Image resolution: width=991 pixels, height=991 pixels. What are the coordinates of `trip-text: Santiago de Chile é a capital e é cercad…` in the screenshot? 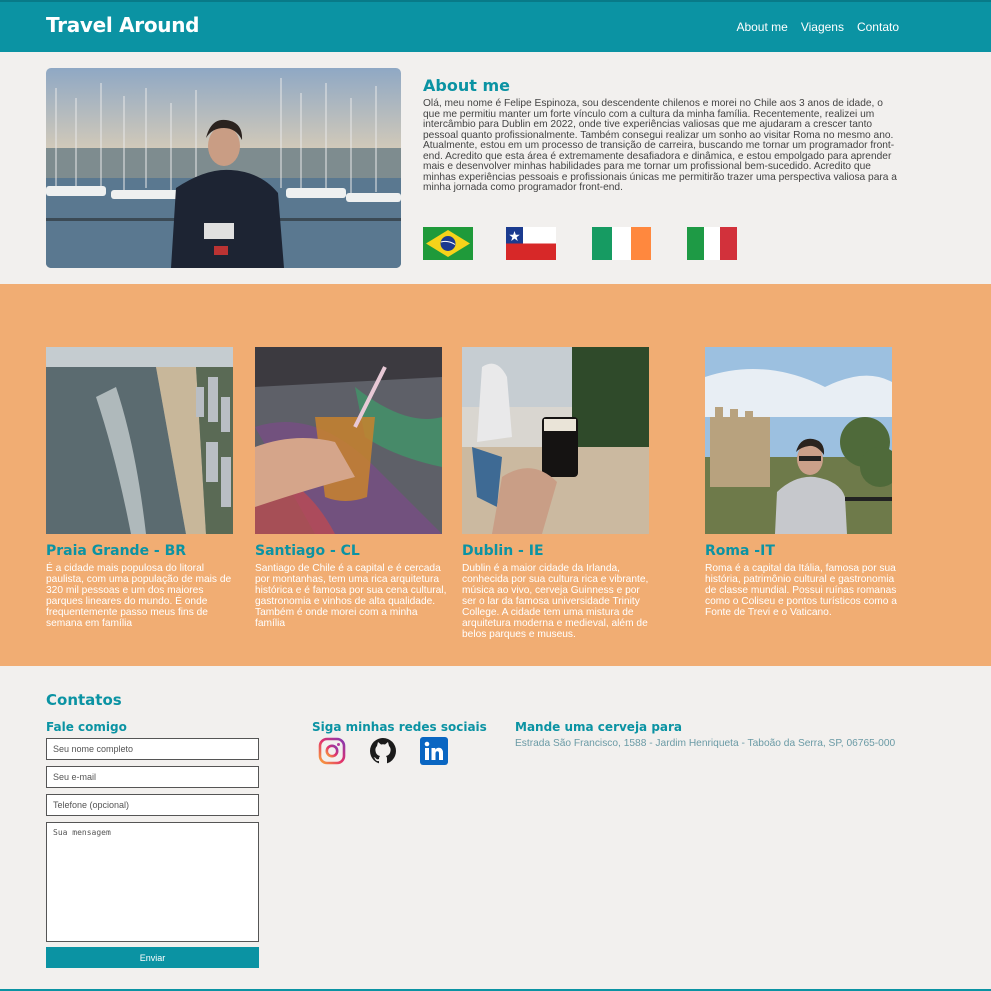 It's located at (351, 596).